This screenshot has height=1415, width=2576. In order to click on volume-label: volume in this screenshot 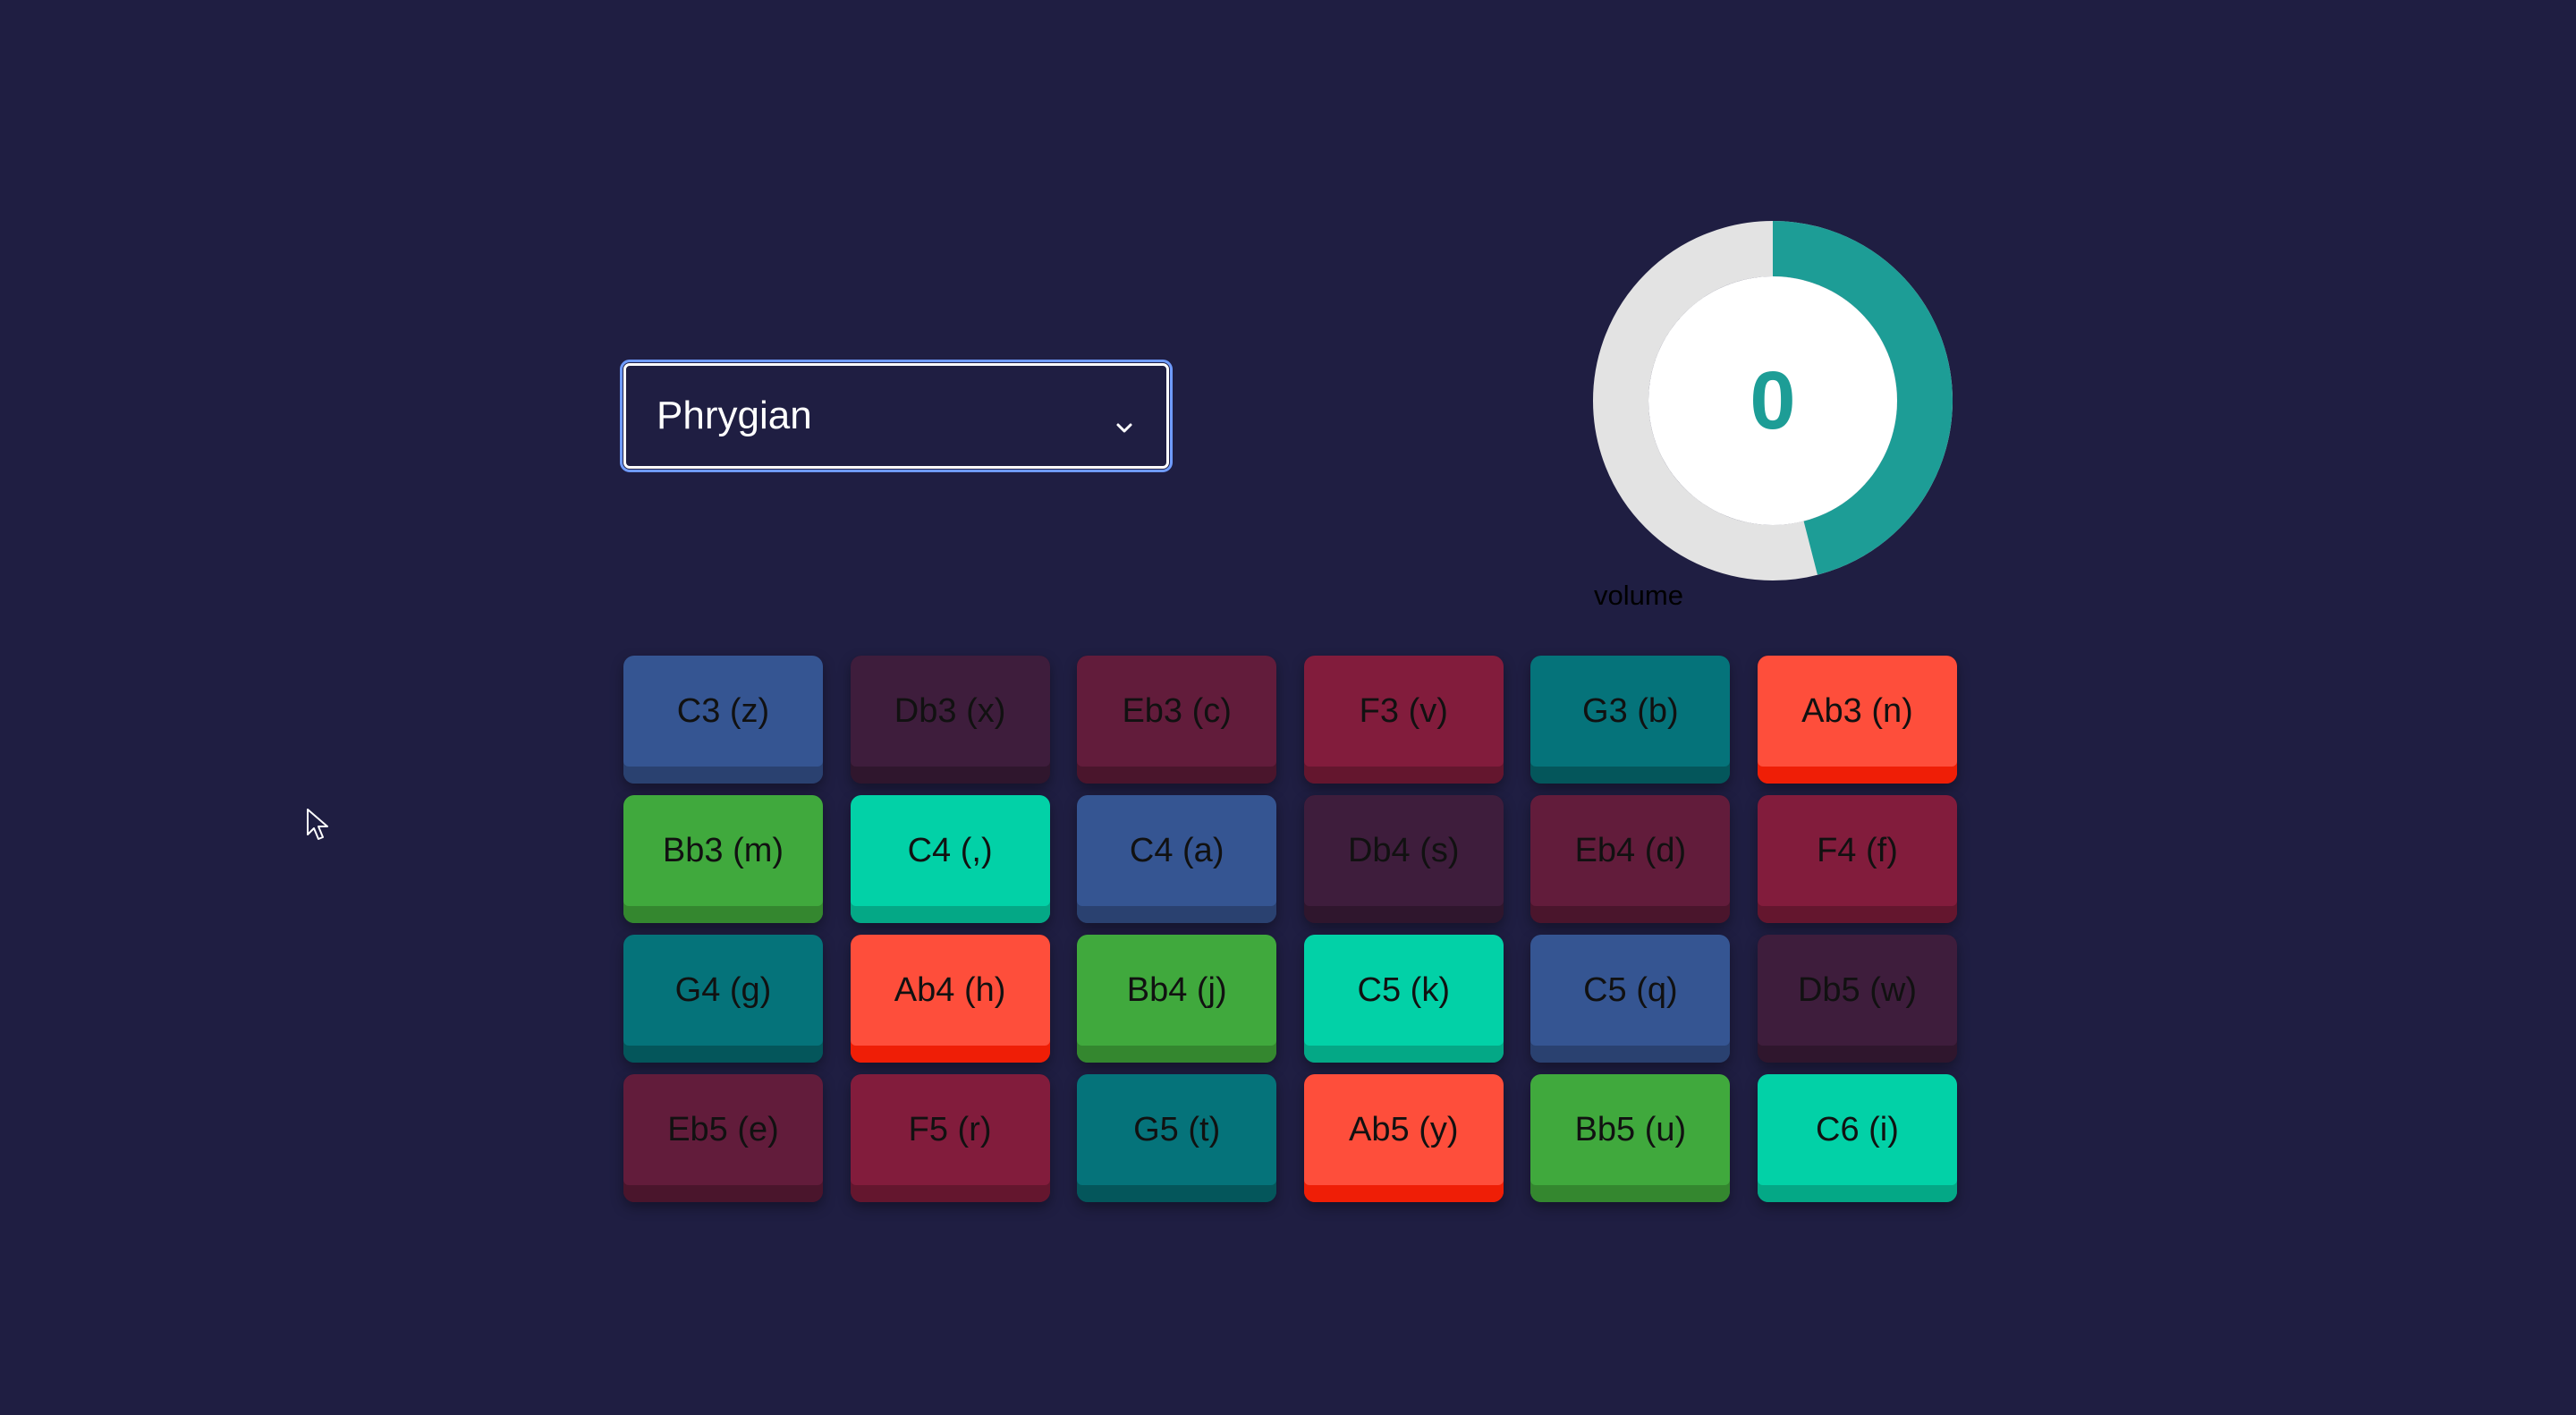, I will do `click(1638, 596)`.